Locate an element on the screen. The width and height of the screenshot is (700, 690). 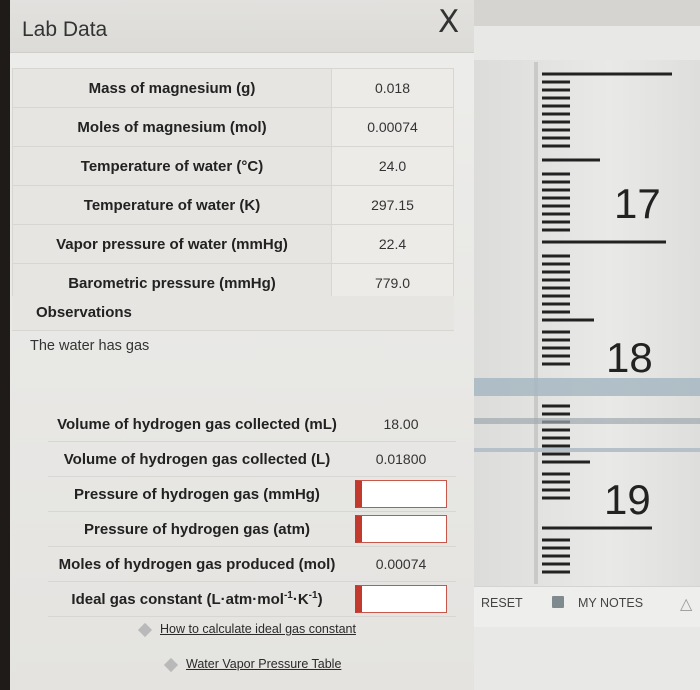
observations-label: Observations is located at coordinates (84, 312).